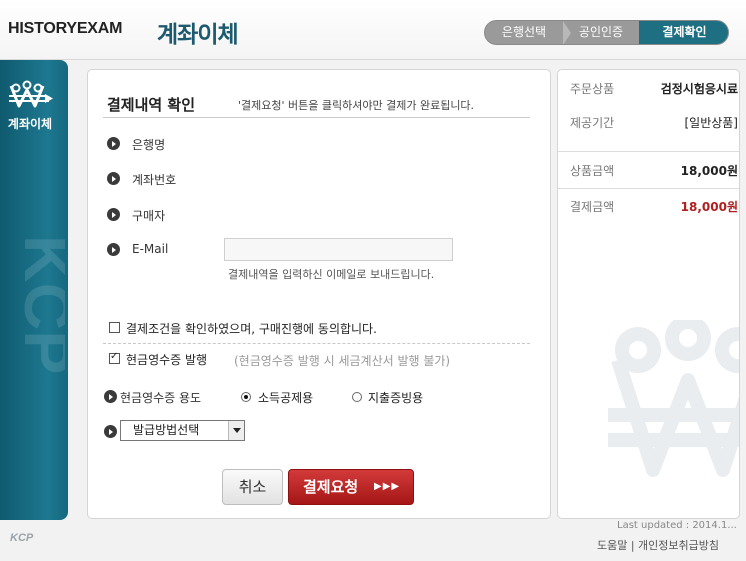 The width and height of the screenshot is (746, 561). What do you see at coordinates (114, 327) in the screenshot?
I see `agree-checkbox` at bounding box center [114, 327].